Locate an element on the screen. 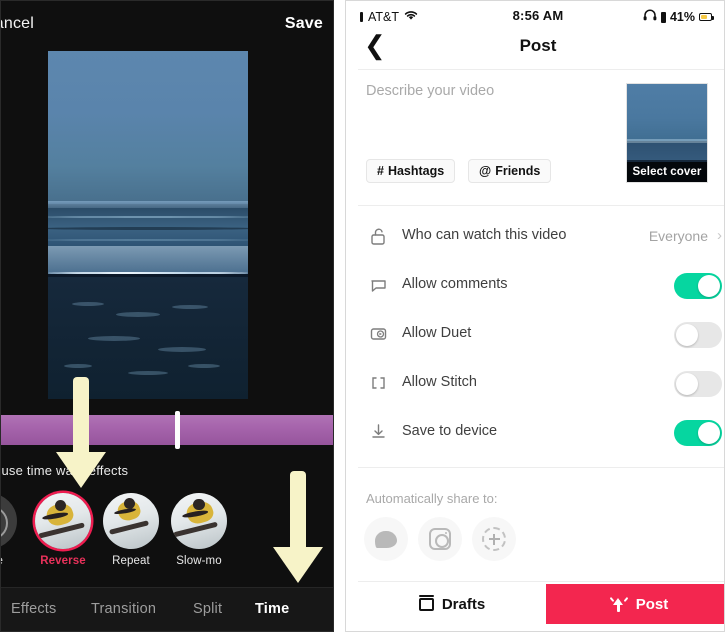 The width and height of the screenshot is (725, 632). preview-surf-line is located at coordinates (148, 273).